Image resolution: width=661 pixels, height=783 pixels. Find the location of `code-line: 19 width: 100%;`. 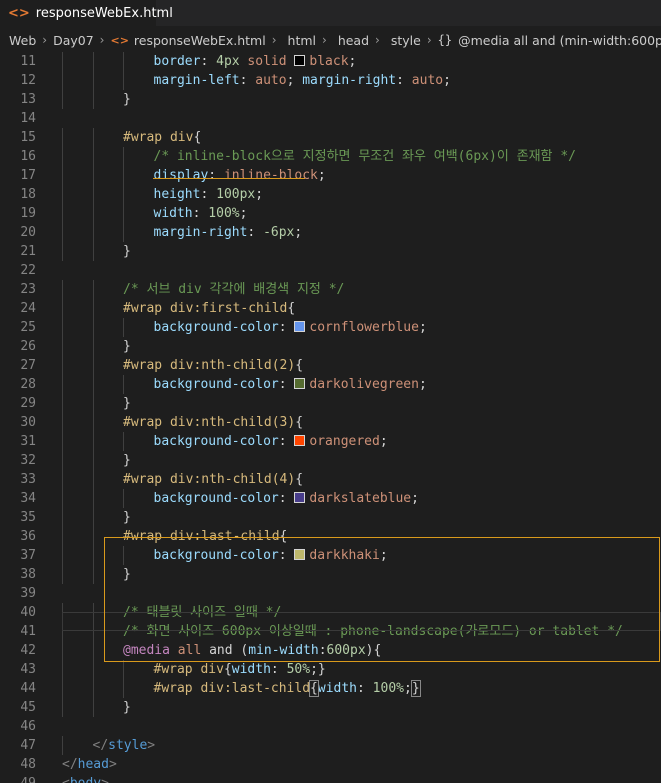

code-line: 19 width: 100%; is located at coordinates (330, 213).